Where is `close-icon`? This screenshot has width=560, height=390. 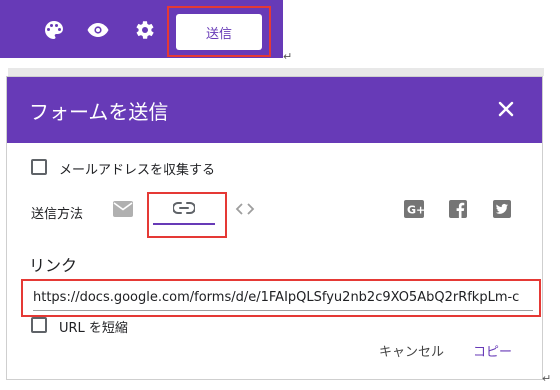
close-icon is located at coordinates (506, 109).